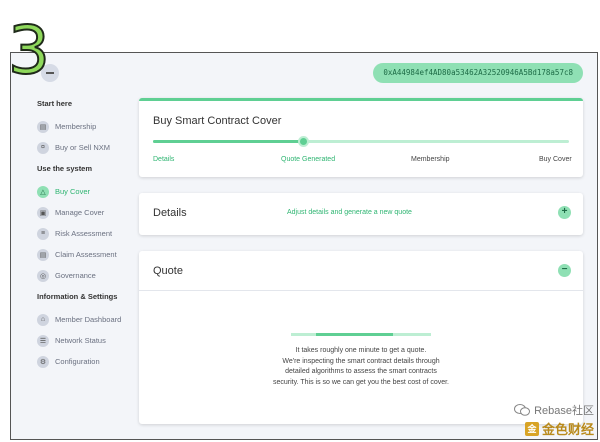 The image size is (600, 442). Describe the element at coordinates (567, 429) in the screenshot. I see `watermark-brand-text: 金色财经` at that location.